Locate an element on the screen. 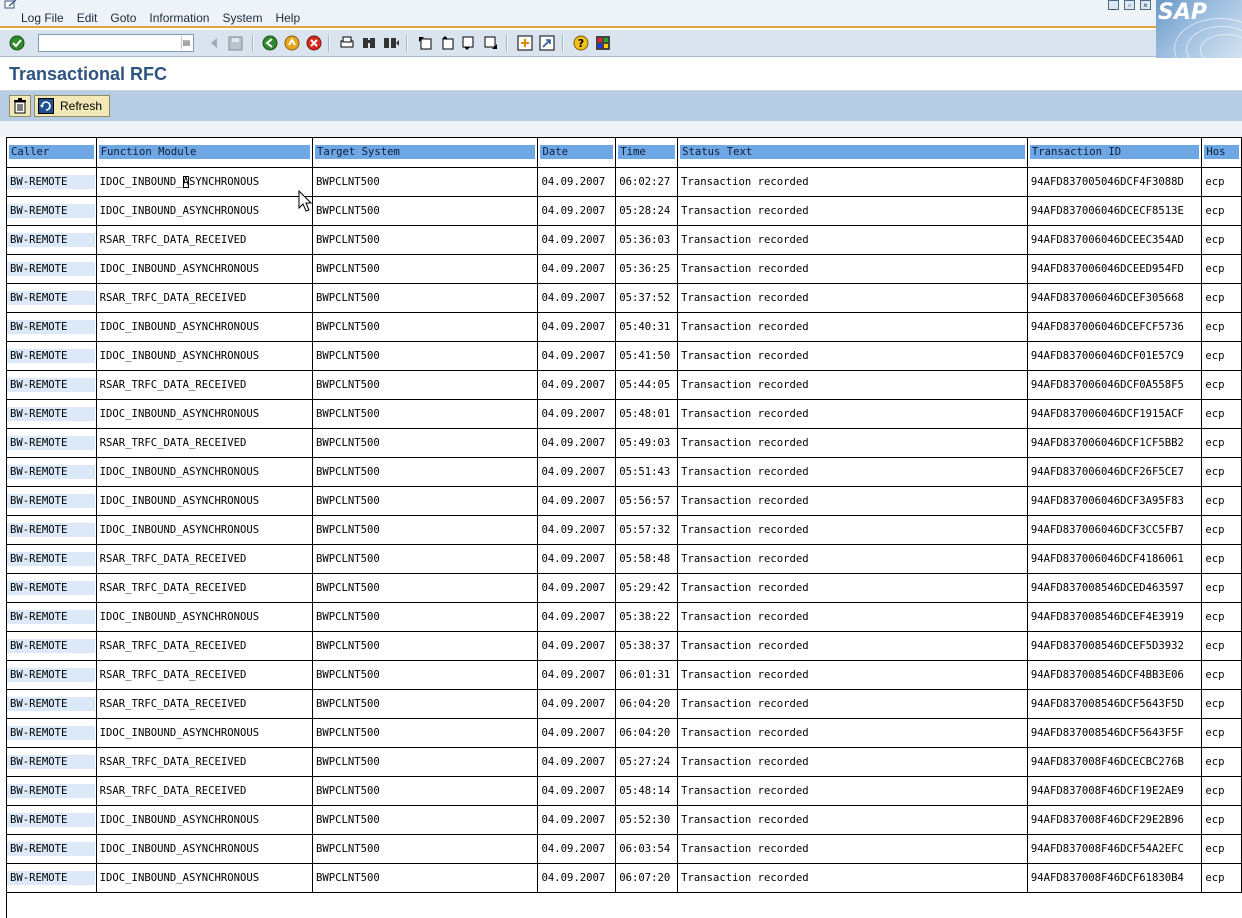 This screenshot has height=918, width=1242. column-header-target-system: Target System is located at coordinates (425, 153).